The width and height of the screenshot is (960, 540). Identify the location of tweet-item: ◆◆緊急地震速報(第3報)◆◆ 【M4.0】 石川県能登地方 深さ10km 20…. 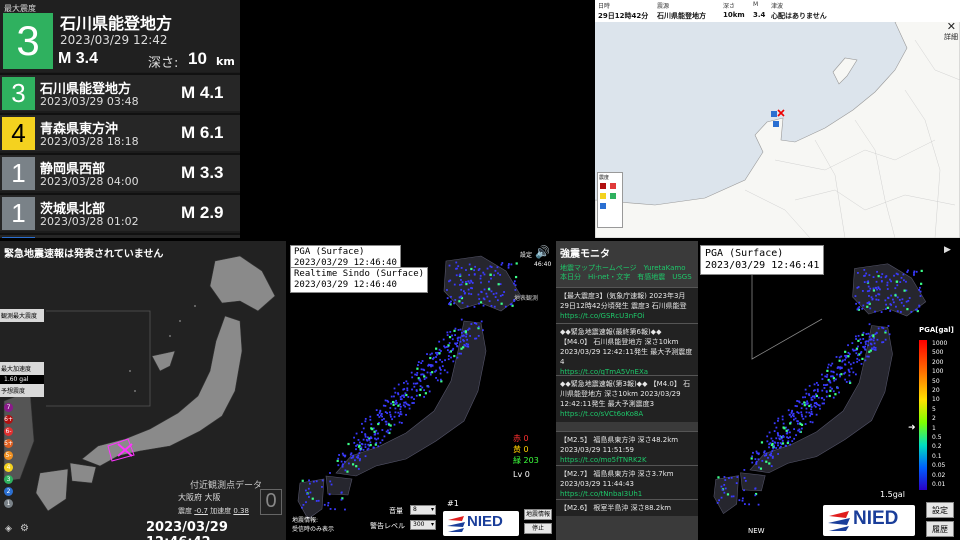
(627, 398).